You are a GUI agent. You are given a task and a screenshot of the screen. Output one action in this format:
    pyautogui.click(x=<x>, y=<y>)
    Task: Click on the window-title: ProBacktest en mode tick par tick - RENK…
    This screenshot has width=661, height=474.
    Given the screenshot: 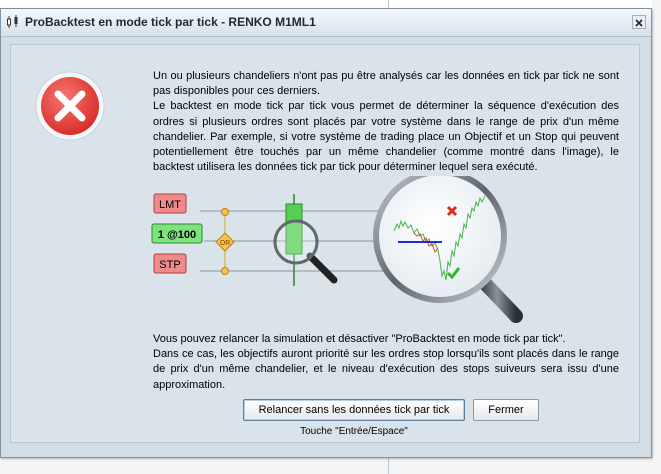 What is the action you would take?
    pyautogui.click(x=170, y=22)
    